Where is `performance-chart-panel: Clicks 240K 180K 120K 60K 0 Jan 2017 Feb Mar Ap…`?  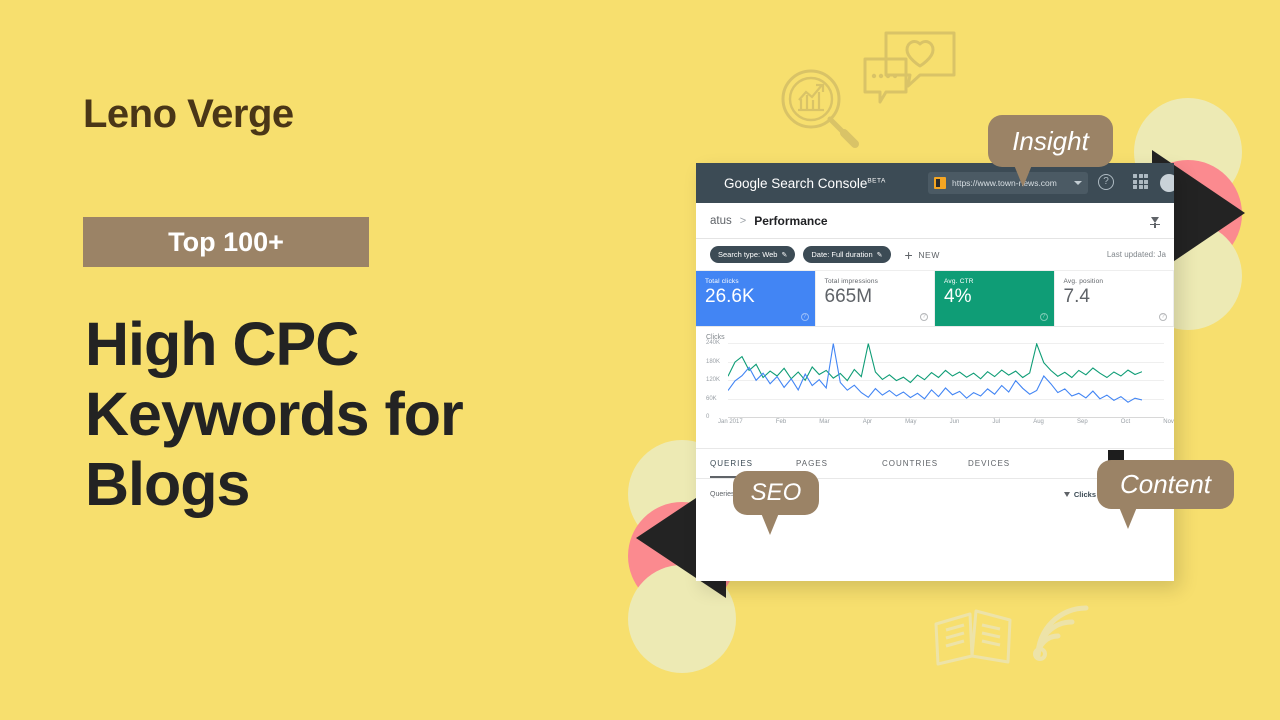
performance-chart-panel: Clicks 240K 180K 120K 60K 0 Jan 2017 Feb Mar Ap… is located at coordinates (935, 388).